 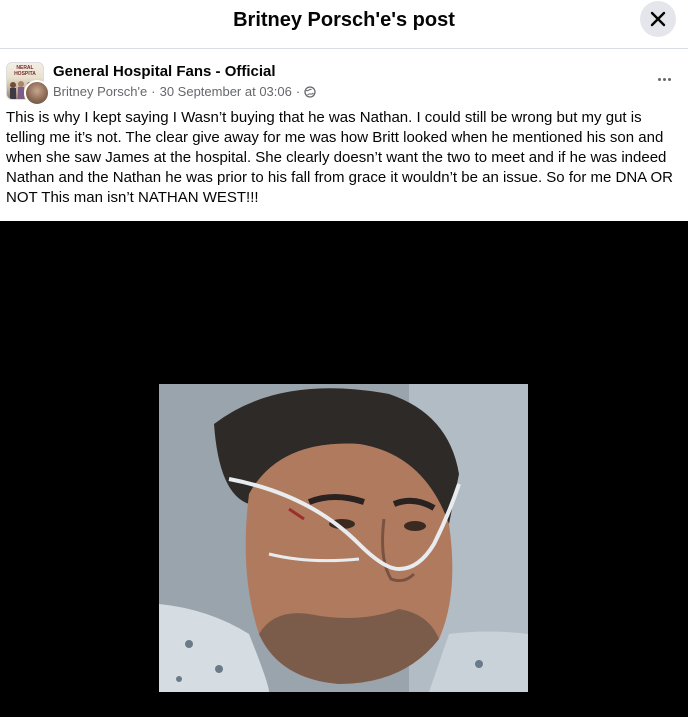 I want to click on dialog-header: Britney Porsch'e's post, so click(x=344, y=24).